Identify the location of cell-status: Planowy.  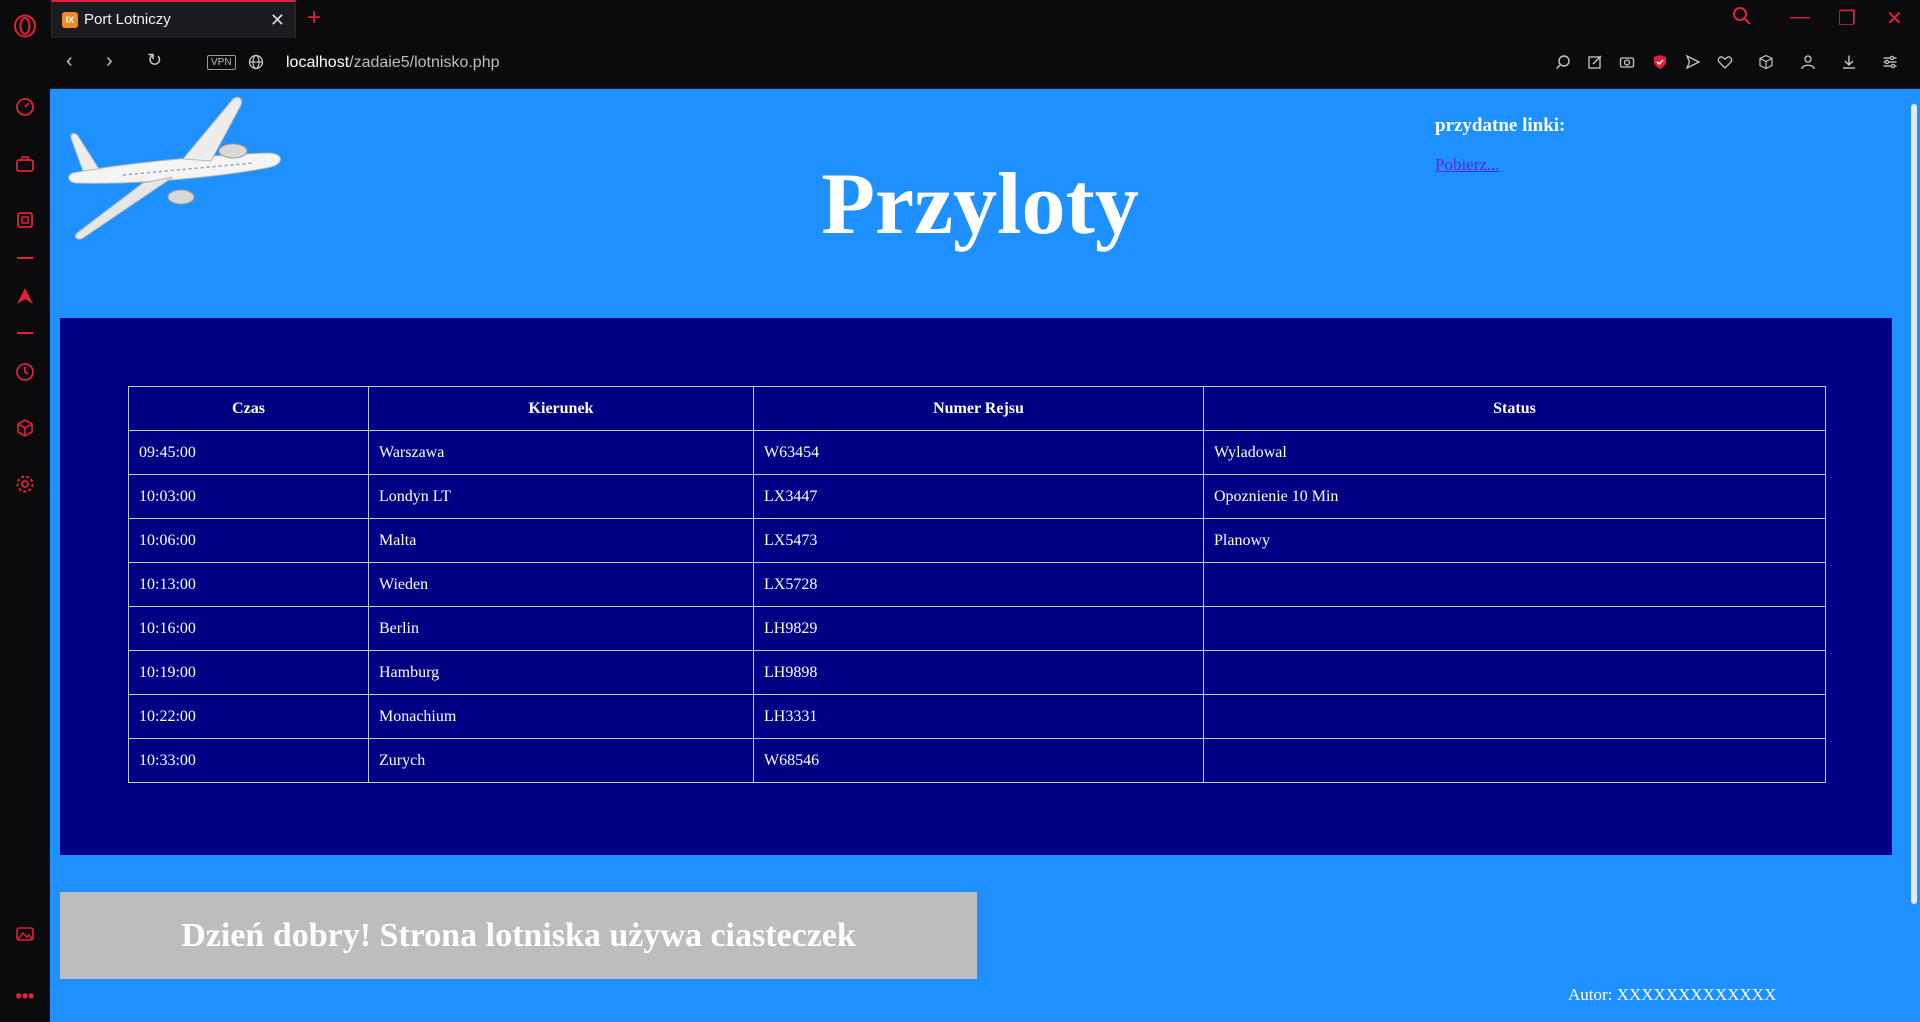
(1514, 540).